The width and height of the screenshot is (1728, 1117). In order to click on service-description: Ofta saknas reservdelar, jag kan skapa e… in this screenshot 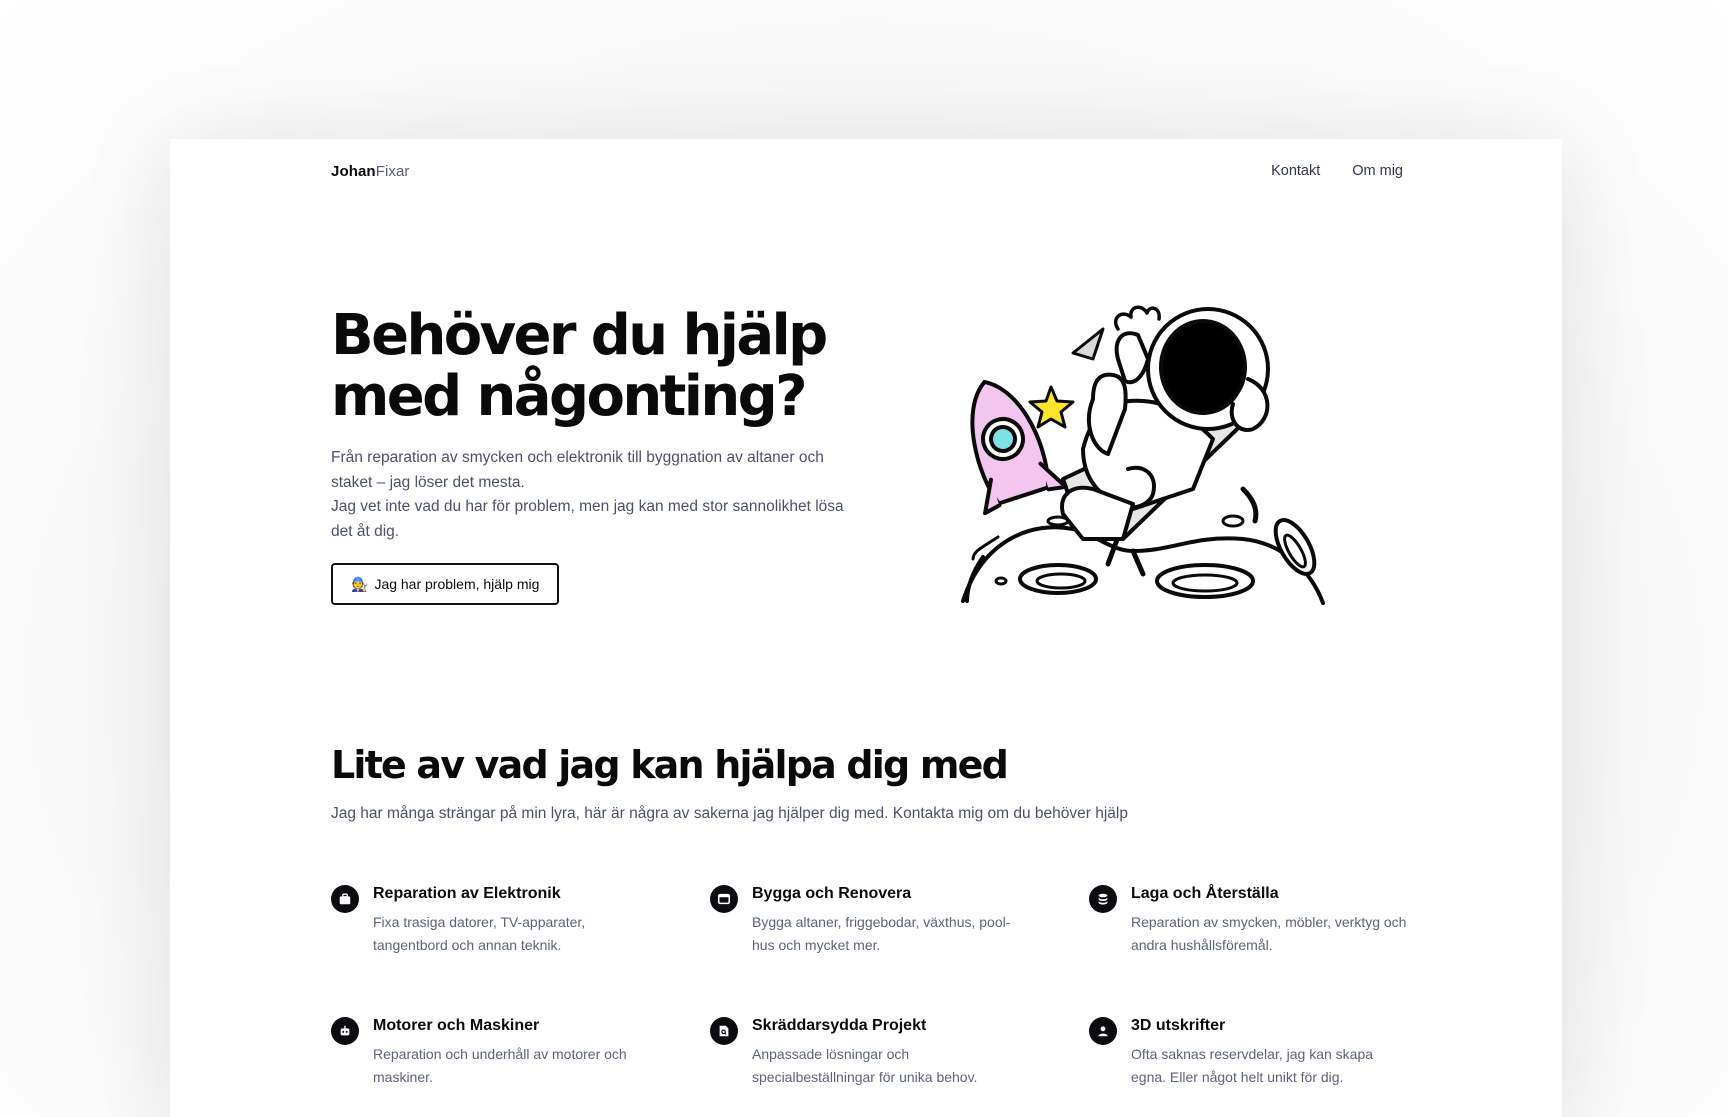, I will do `click(1252, 1065)`.